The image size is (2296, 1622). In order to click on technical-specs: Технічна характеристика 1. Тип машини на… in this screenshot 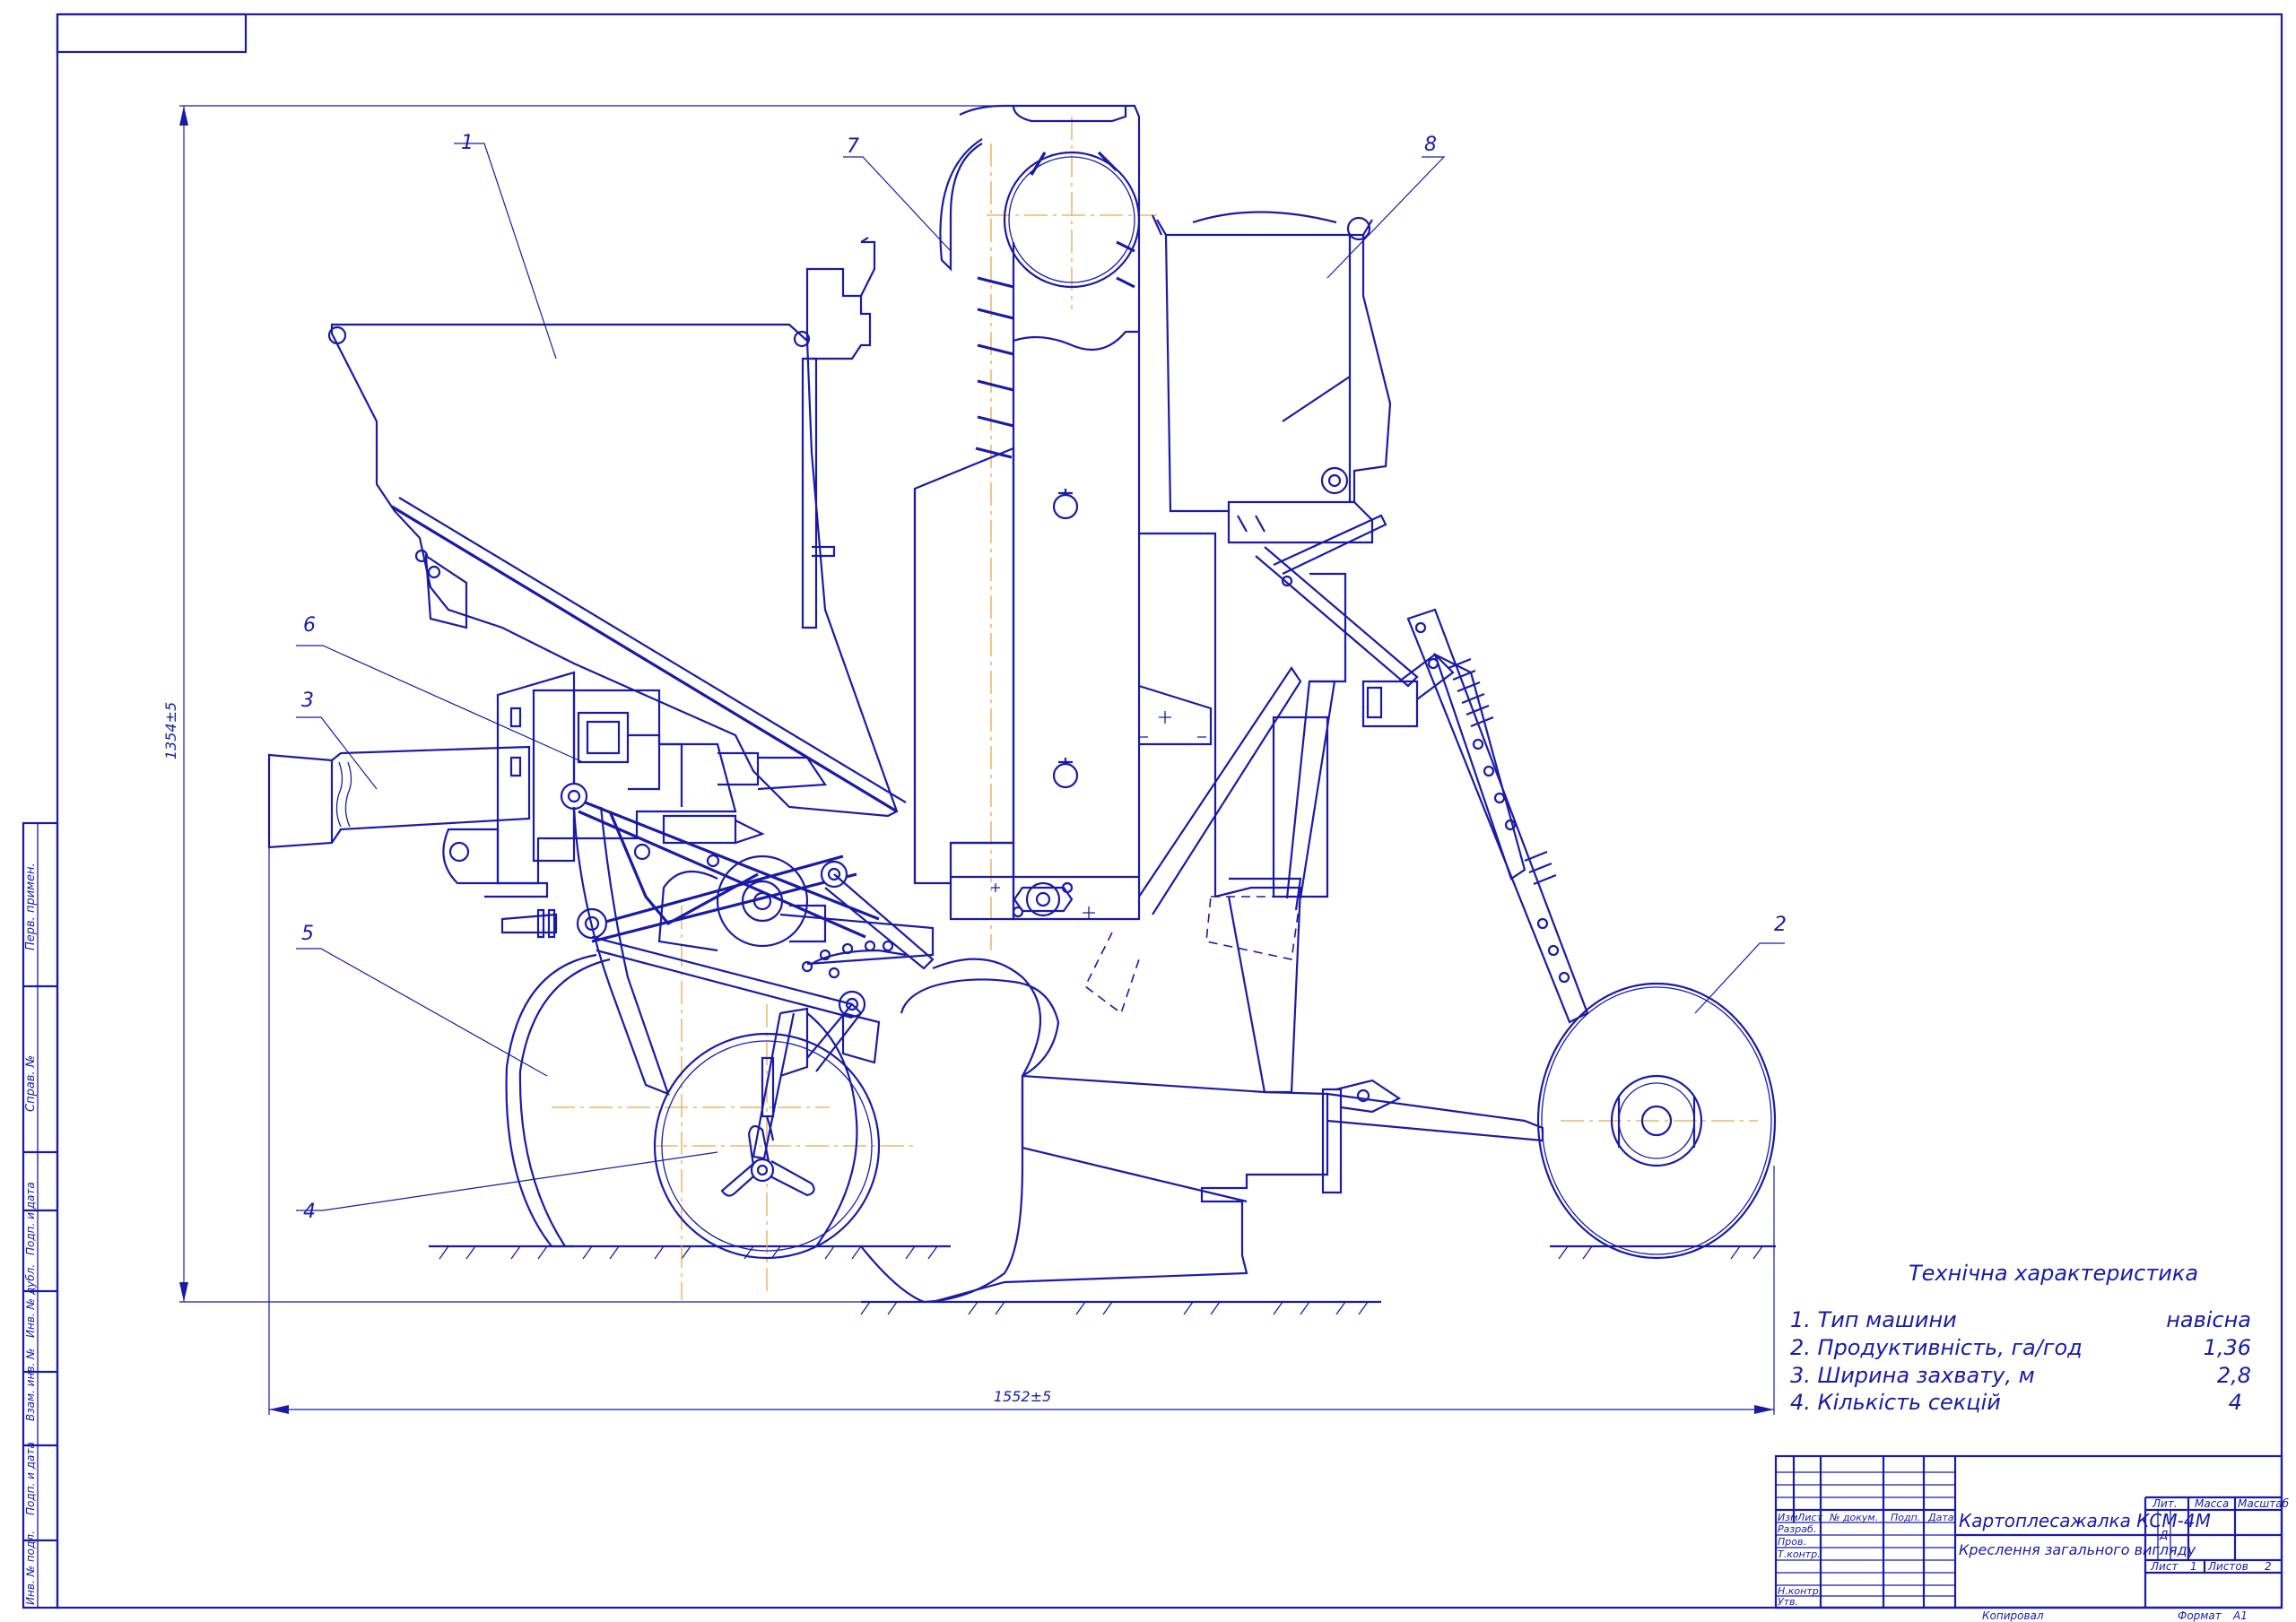, I will do `click(2020, 1338)`.